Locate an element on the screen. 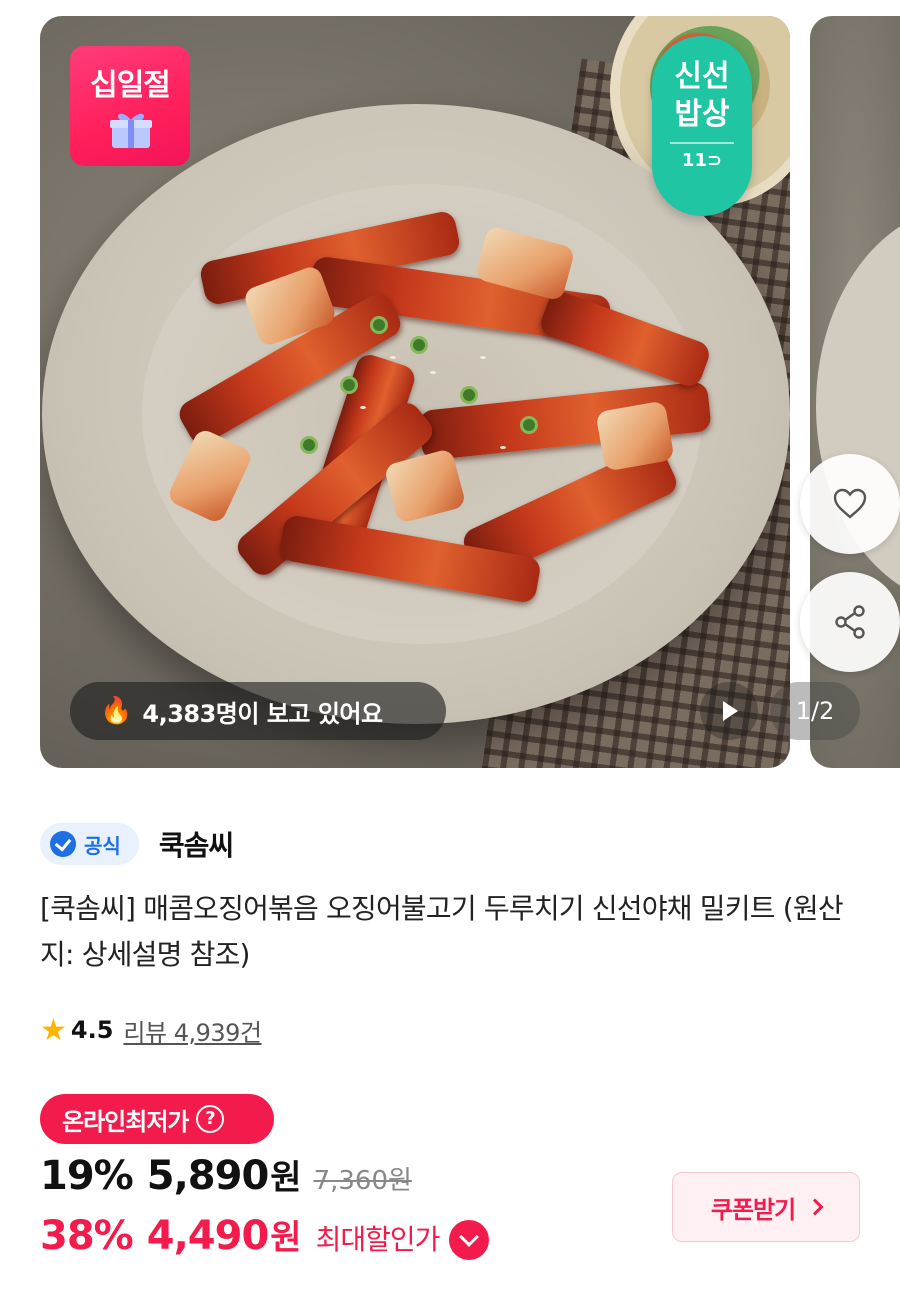  image-pager: 1/2 is located at coordinates (815, 711).